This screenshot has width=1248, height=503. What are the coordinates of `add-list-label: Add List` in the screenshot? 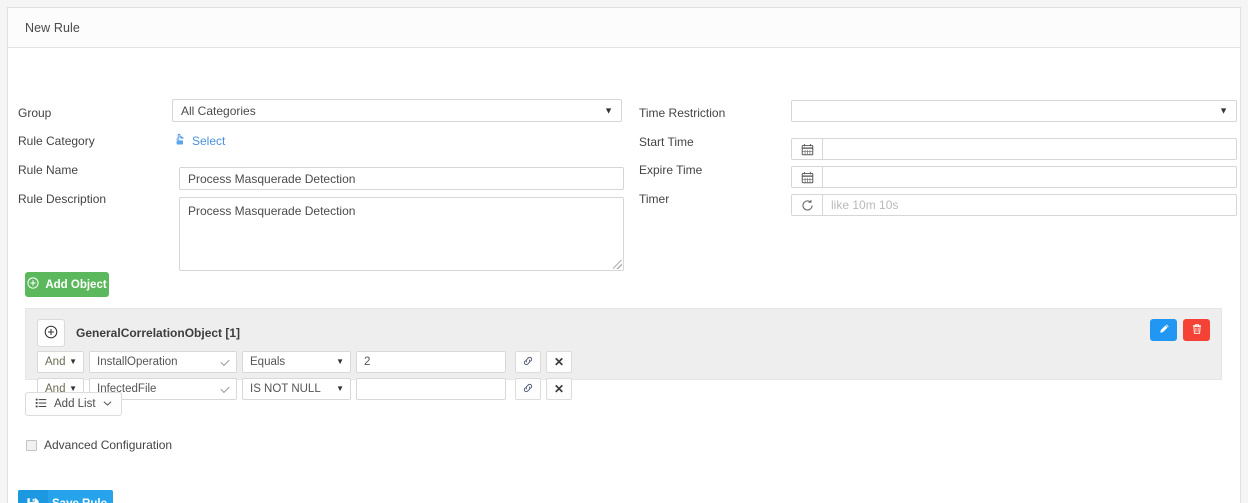 It's located at (75, 404).